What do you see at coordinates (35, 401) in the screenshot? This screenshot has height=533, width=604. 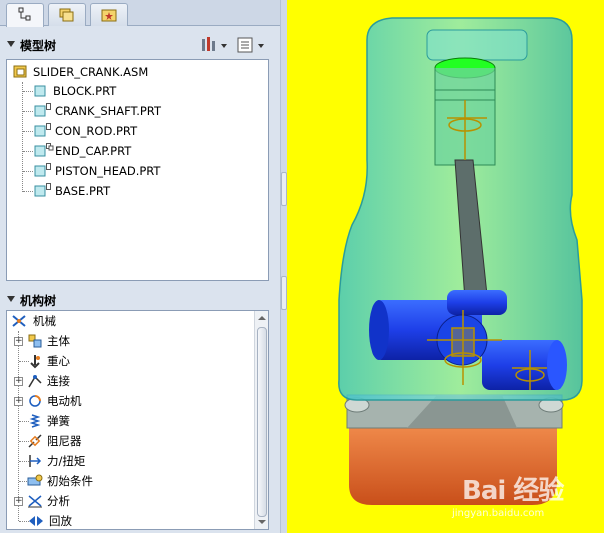 I see `motor-icon` at bounding box center [35, 401].